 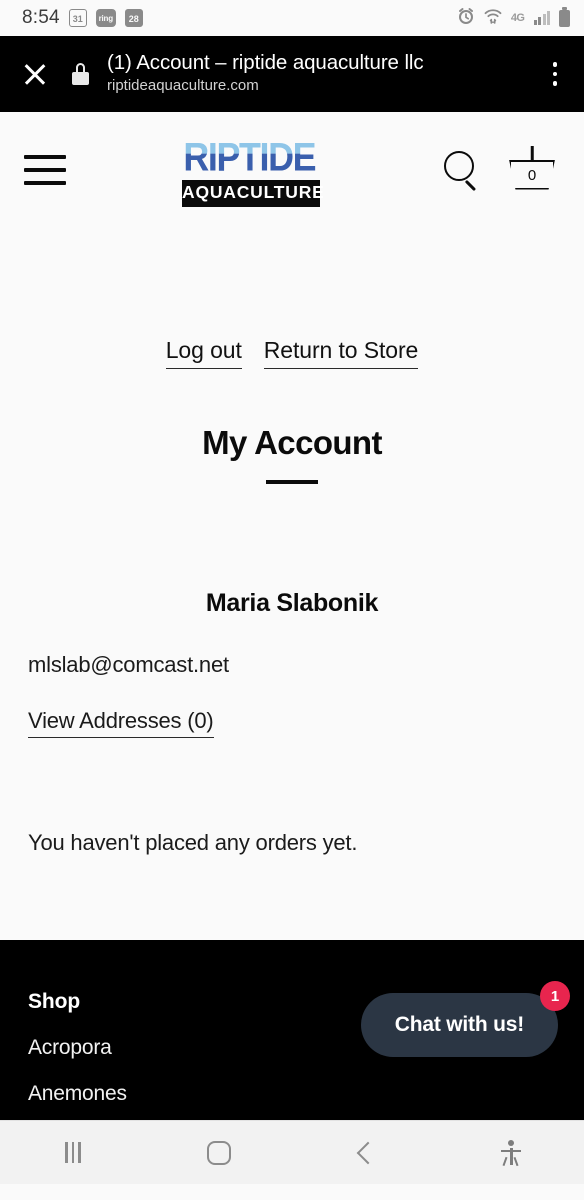 I want to click on page-title: (1) Account – riptide aquaculture llc, so click(x=265, y=63).